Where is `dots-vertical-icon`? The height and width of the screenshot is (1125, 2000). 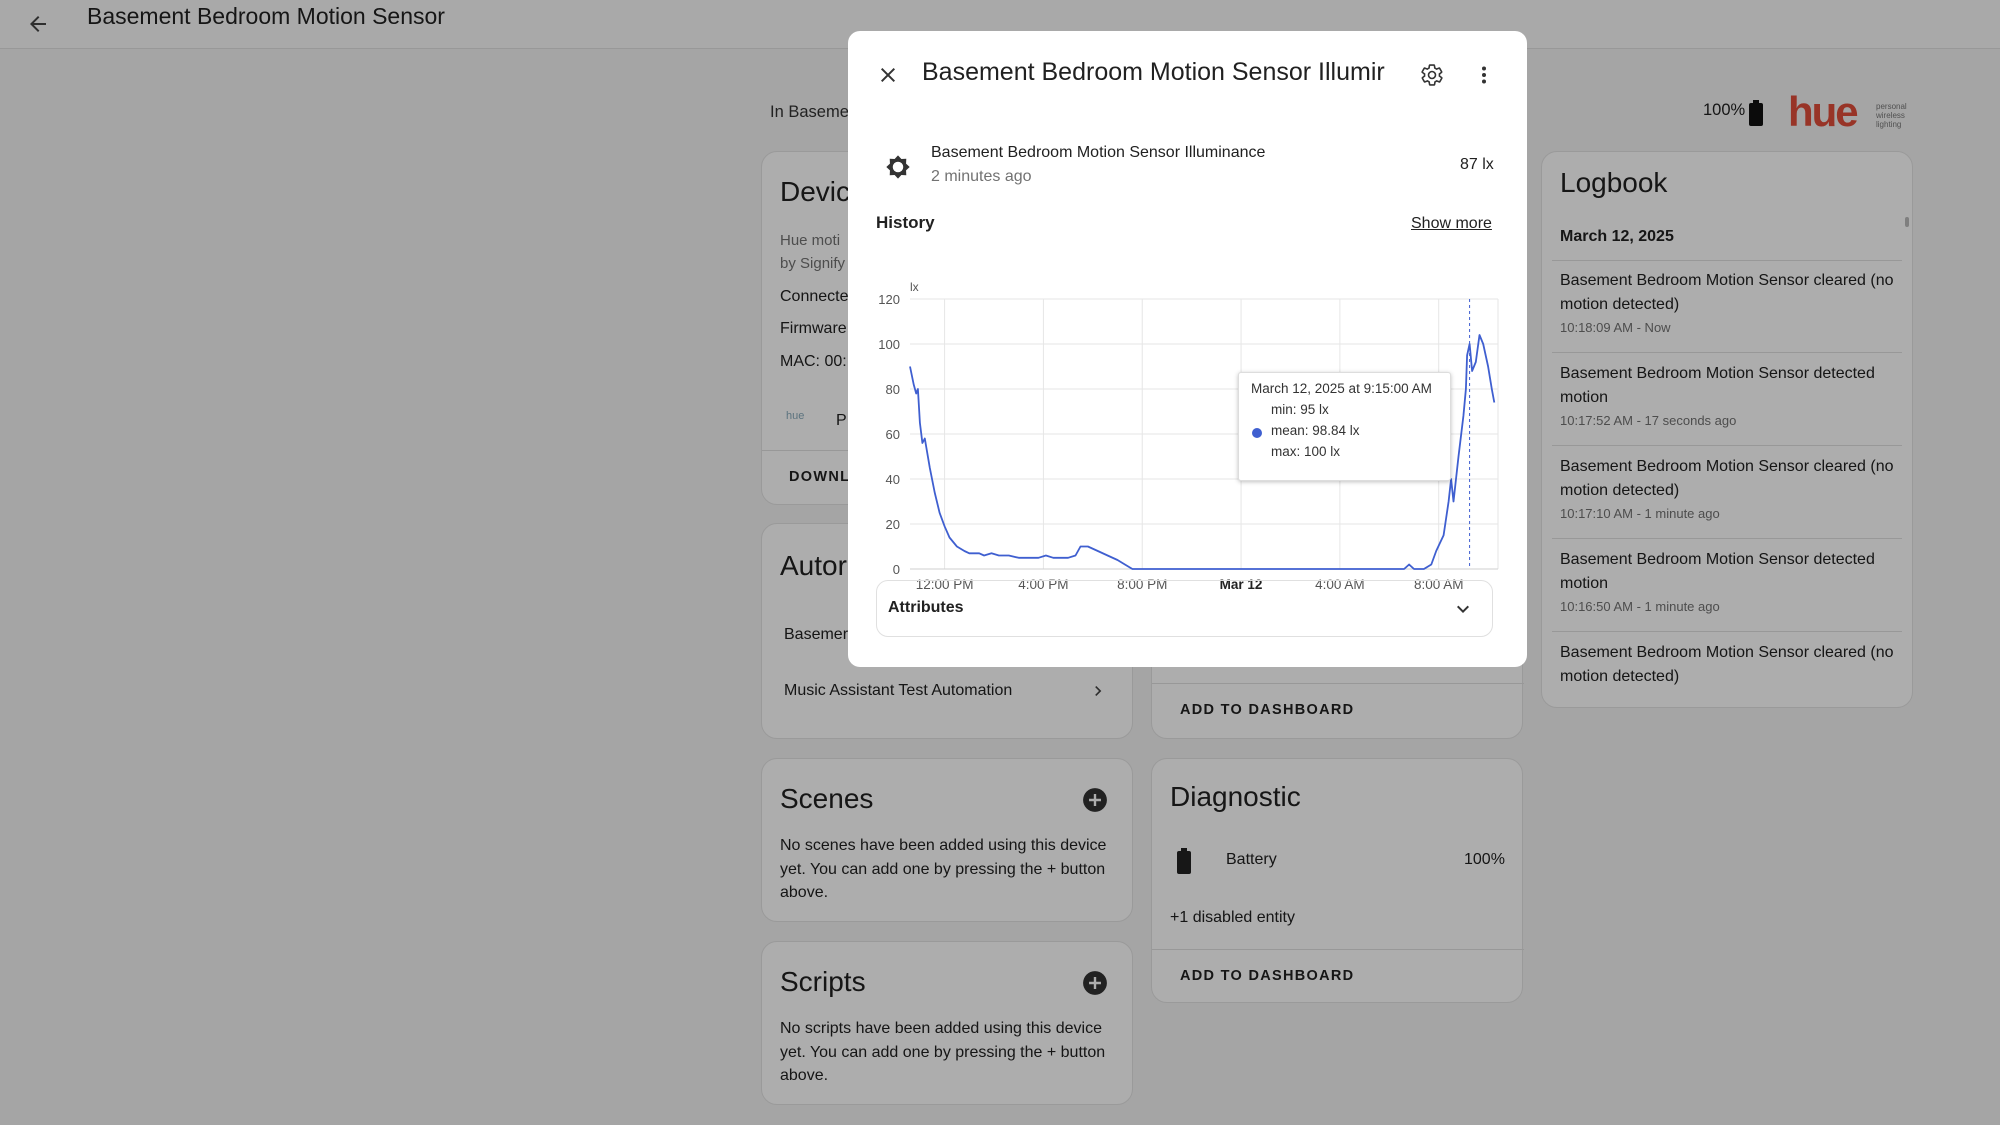 dots-vertical-icon is located at coordinates (1484, 75).